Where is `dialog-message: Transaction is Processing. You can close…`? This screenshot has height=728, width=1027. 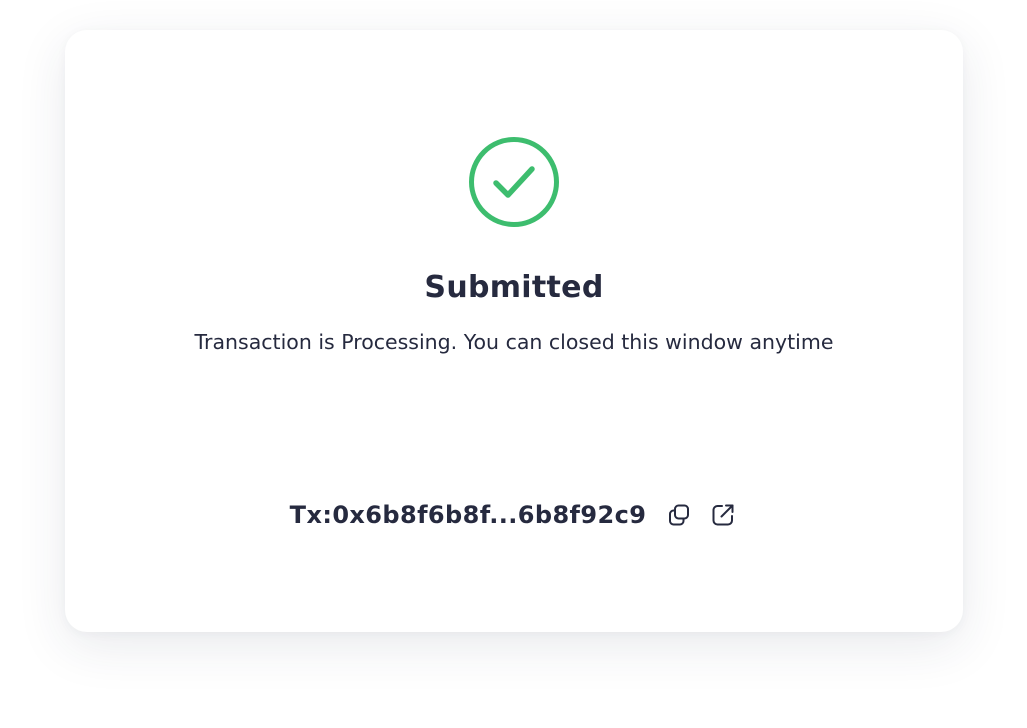
dialog-message: Transaction is Processing. You can close… is located at coordinates (514, 342).